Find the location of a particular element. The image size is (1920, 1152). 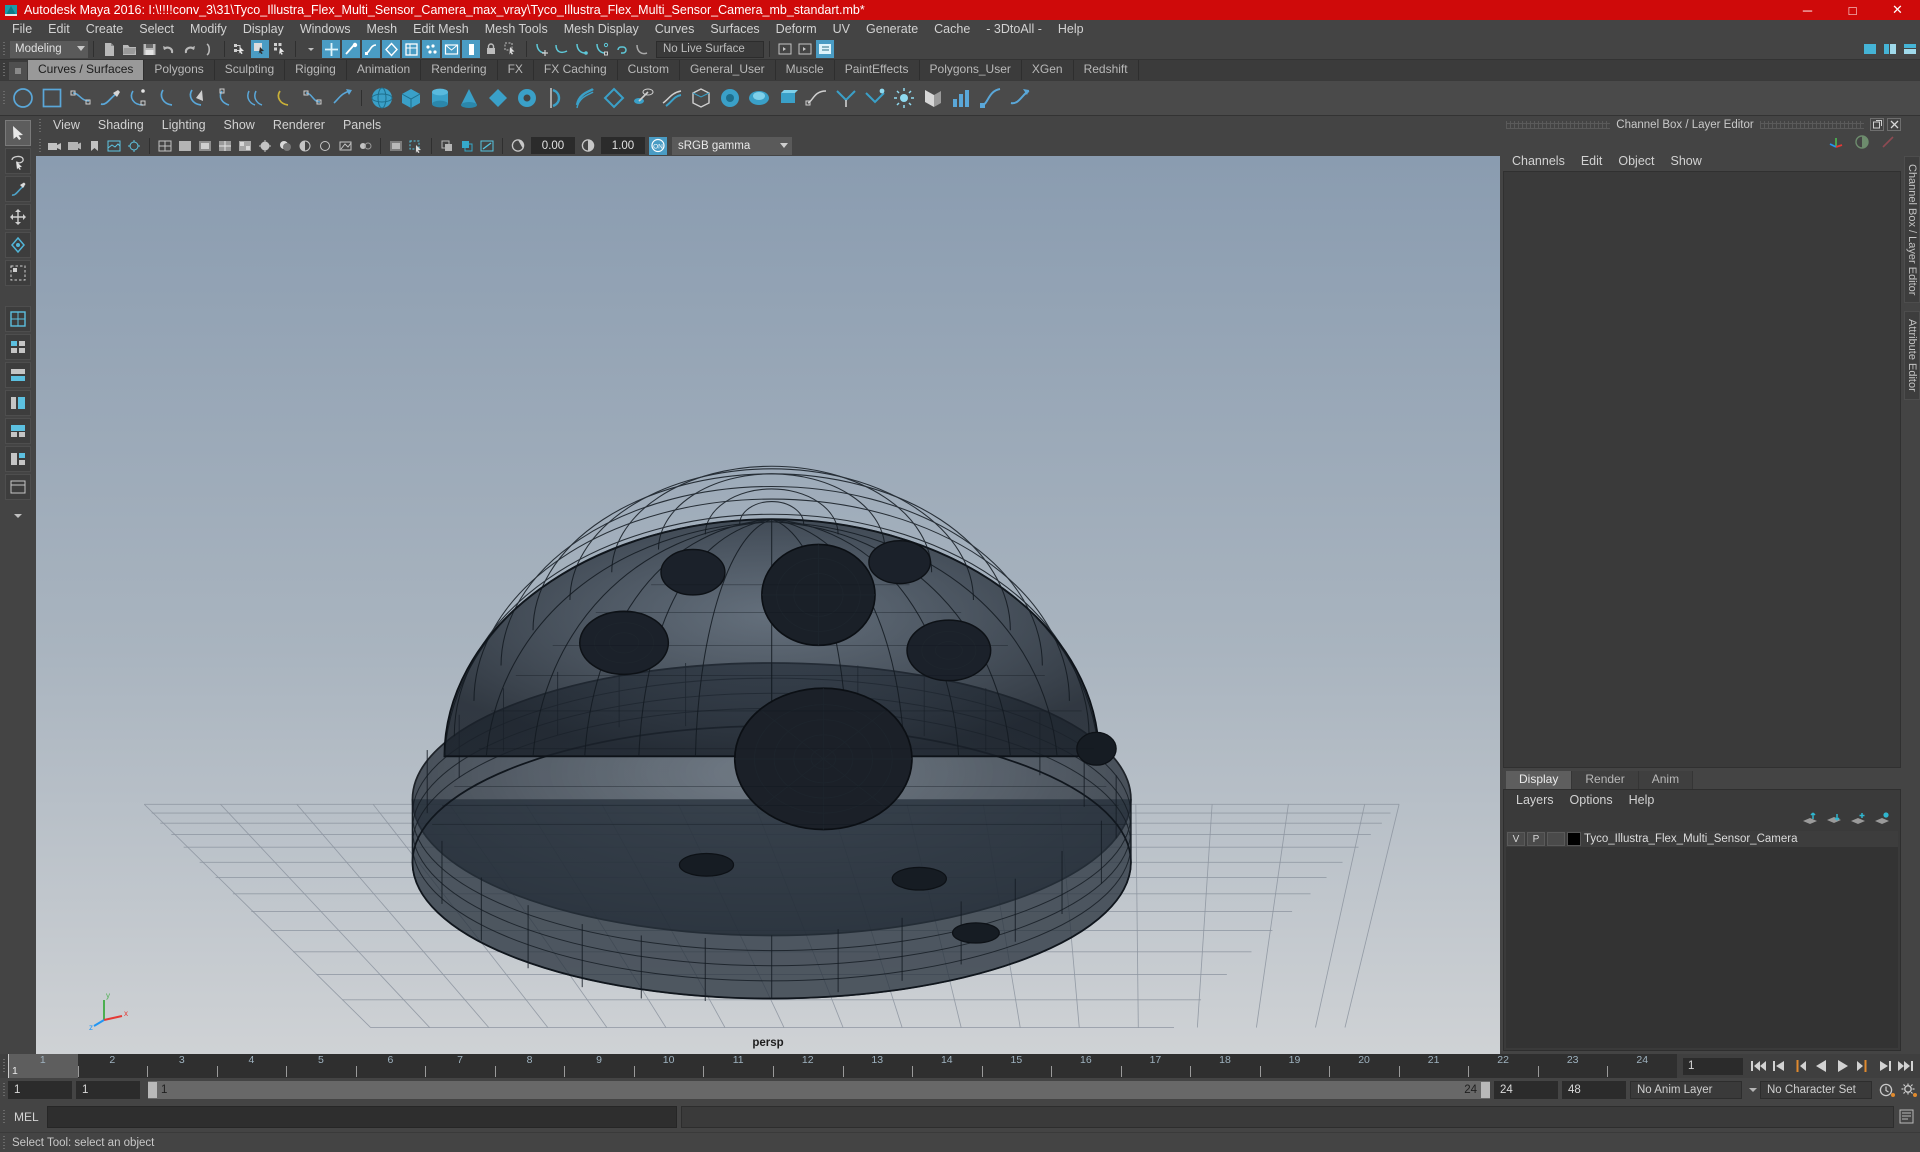

shelf-tab-fx: FX is located at coordinates (515, 70).